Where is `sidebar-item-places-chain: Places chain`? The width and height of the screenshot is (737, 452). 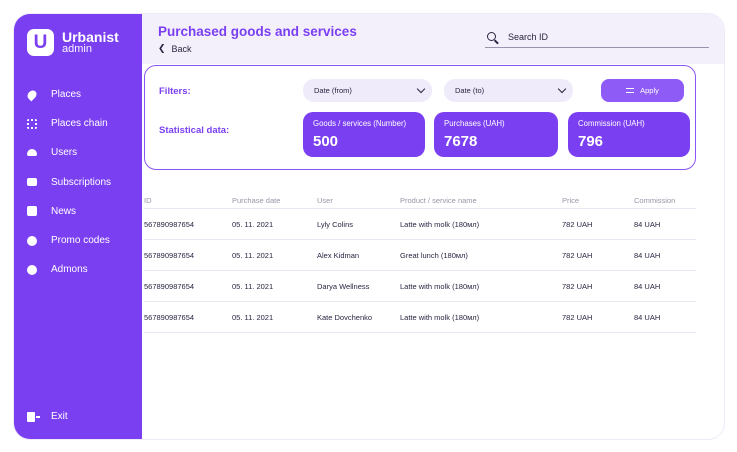
sidebar-item-places-chain: Places chain is located at coordinates (78, 123).